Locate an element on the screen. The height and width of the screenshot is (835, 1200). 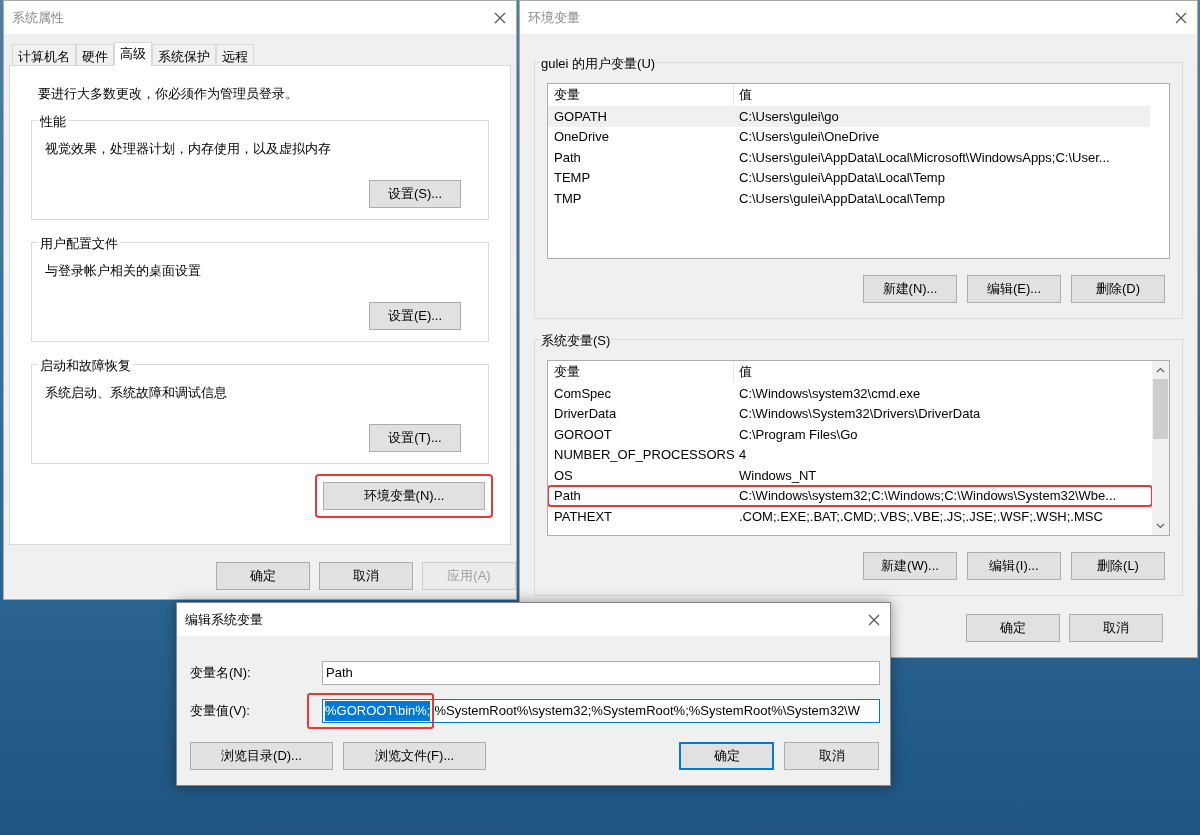
variable-row: NUMBER_OF_PROCESSORS 4 is located at coordinates (850, 454).